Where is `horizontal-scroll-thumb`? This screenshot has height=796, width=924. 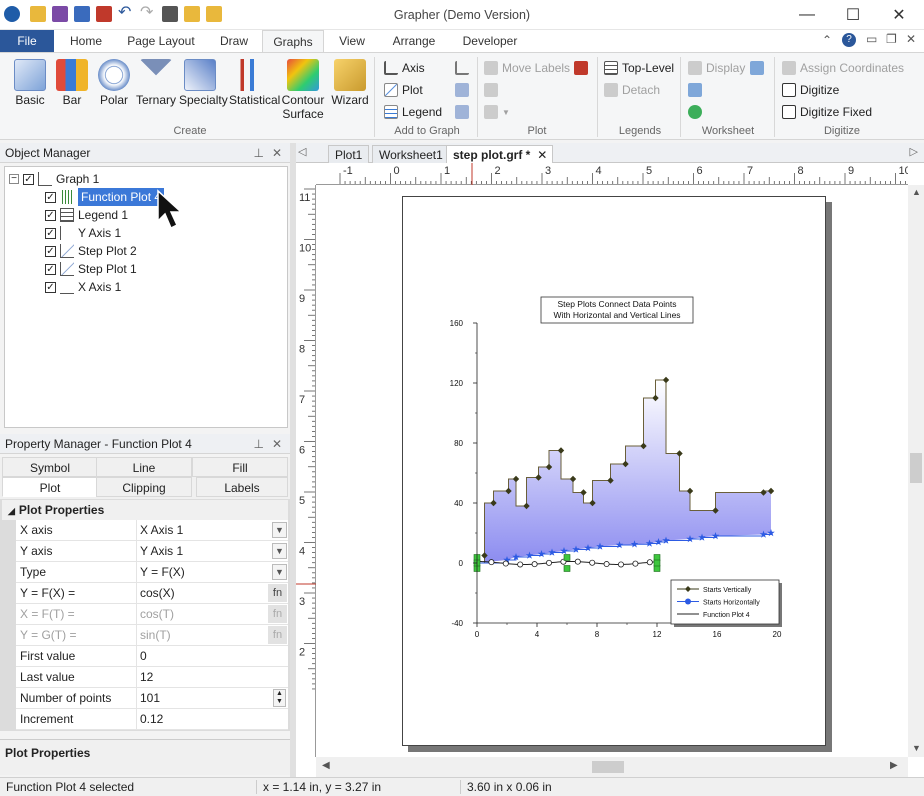 horizontal-scroll-thumb is located at coordinates (608, 767).